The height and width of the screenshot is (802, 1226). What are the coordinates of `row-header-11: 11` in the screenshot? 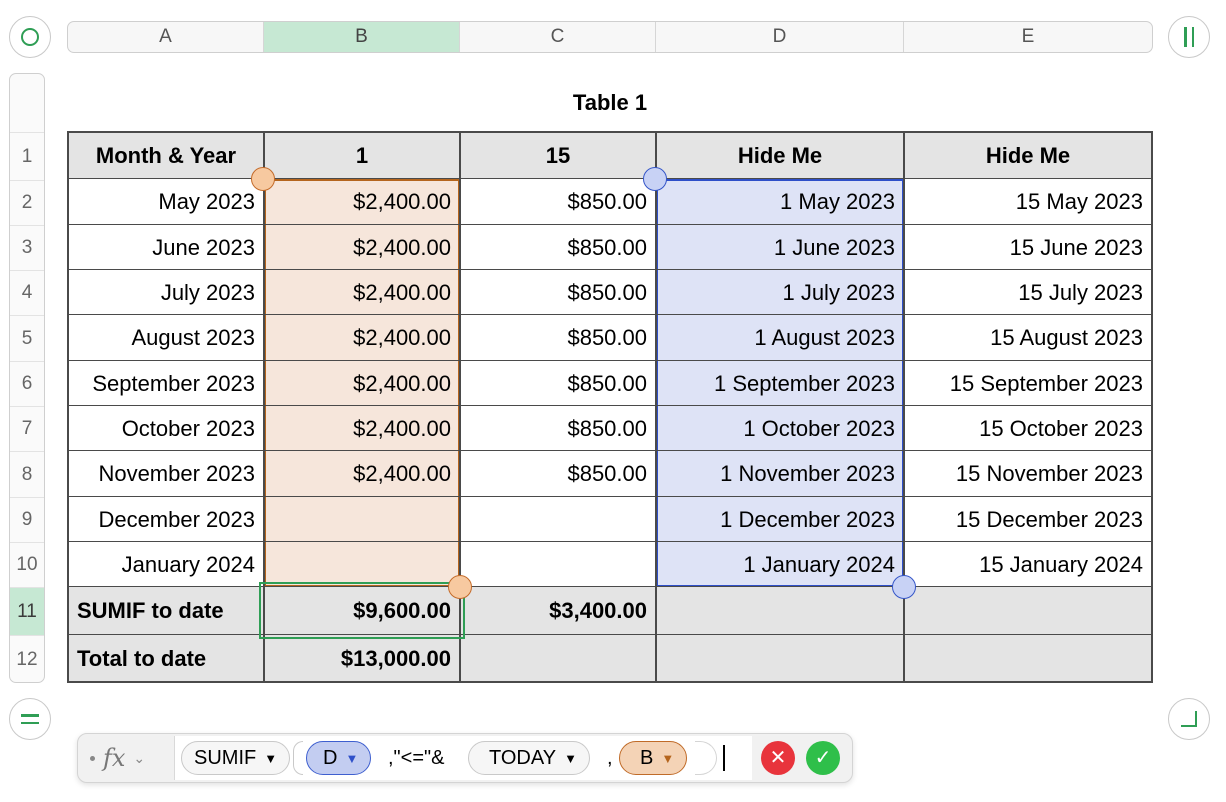 It's located at (27, 611).